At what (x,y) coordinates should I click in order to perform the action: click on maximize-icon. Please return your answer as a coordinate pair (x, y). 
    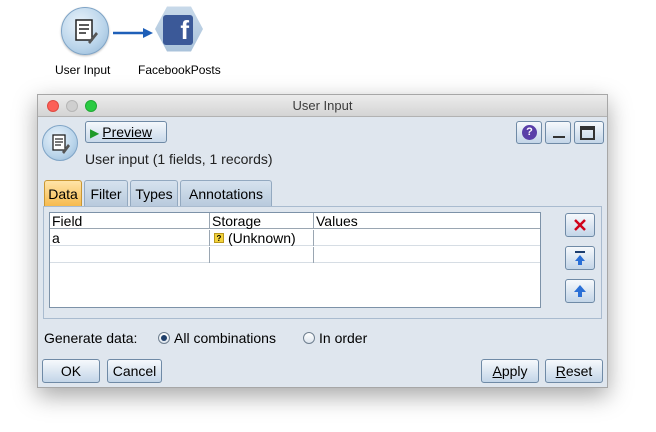
    Looking at the image, I should click on (587, 133).